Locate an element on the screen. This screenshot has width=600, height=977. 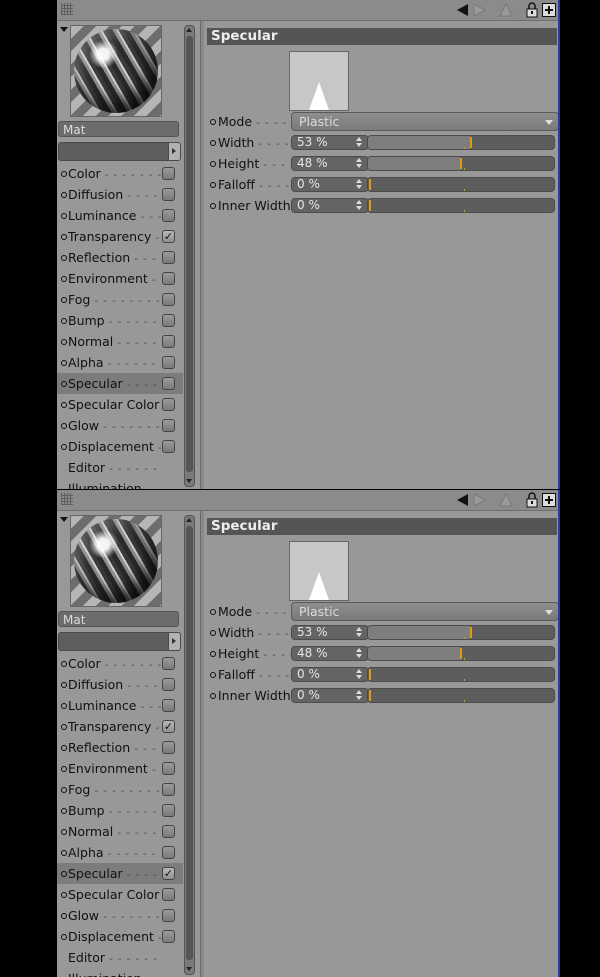
new-panel-icon is located at coordinates (549, 500).